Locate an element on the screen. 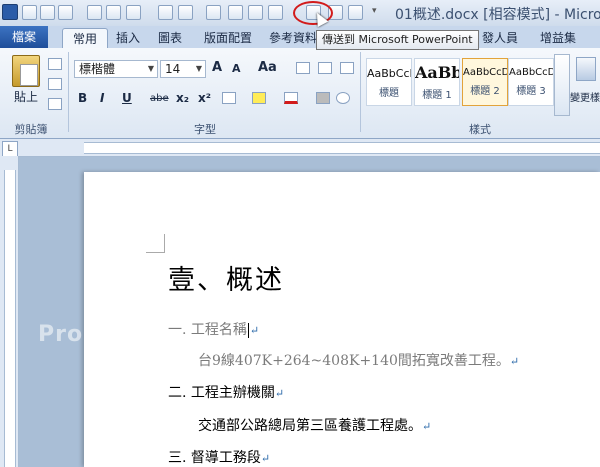 This screenshot has height=467, width=600. bold-button: B is located at coordinates (82, 98).